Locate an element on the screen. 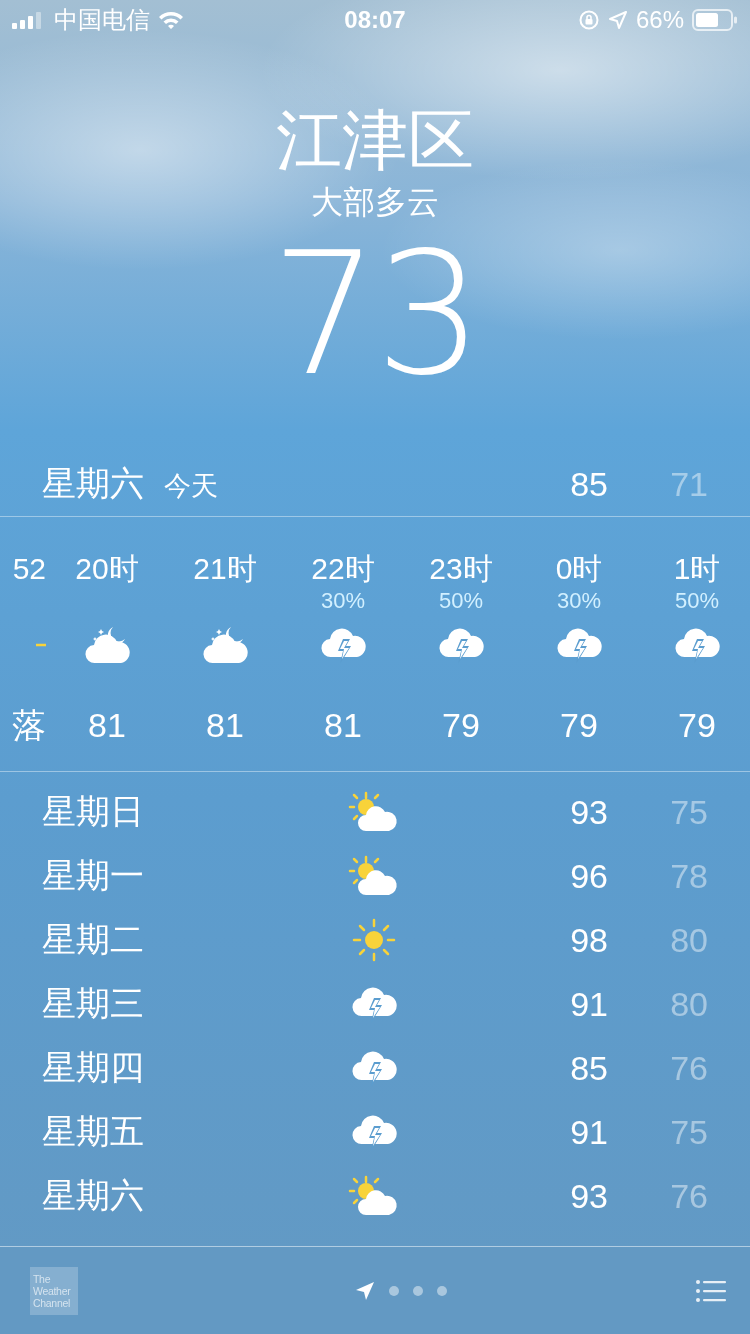 This screenshot has height=1334, width=750. day-name: 星期三 is located at coordinates (93, 1003).